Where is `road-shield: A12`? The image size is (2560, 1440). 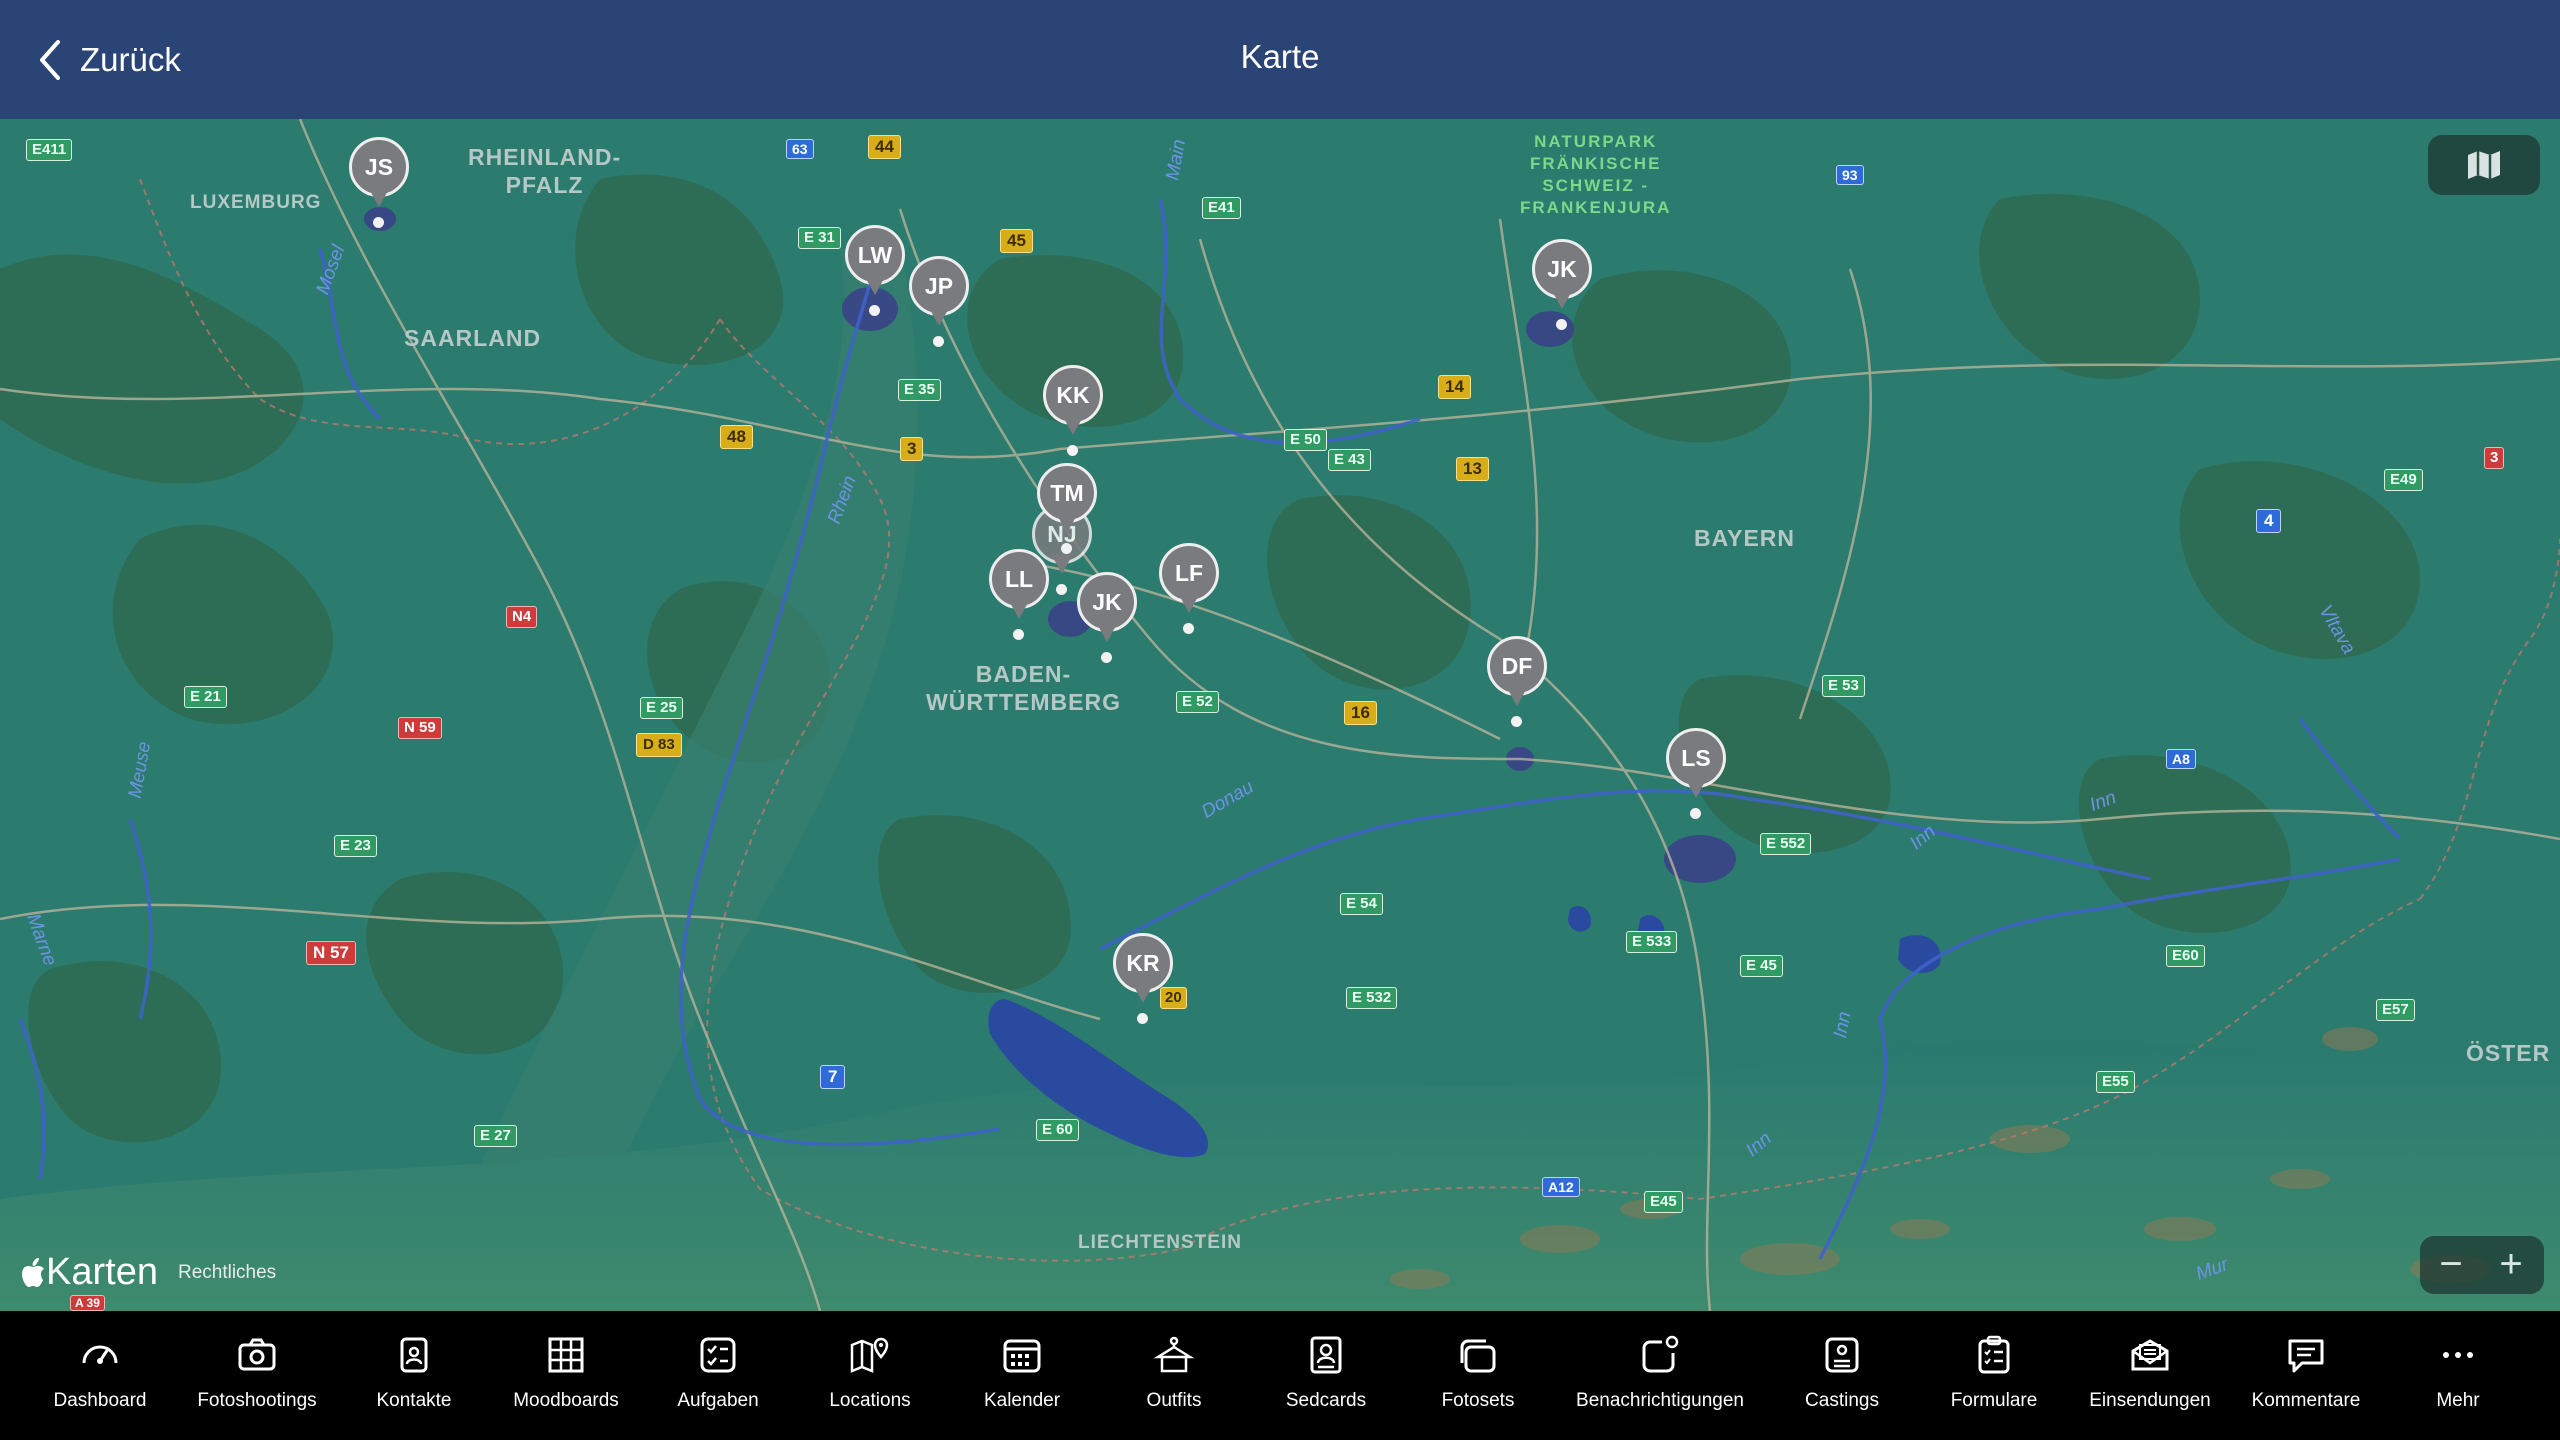
road-shield: A12 is located at coordinates (1561, 1187).